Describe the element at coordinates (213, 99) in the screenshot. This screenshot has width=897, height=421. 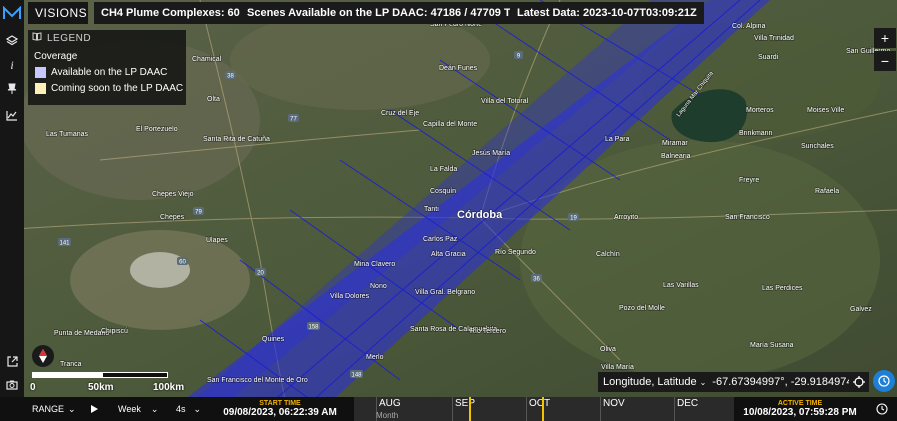
I see `place-label: Olta` at that location.